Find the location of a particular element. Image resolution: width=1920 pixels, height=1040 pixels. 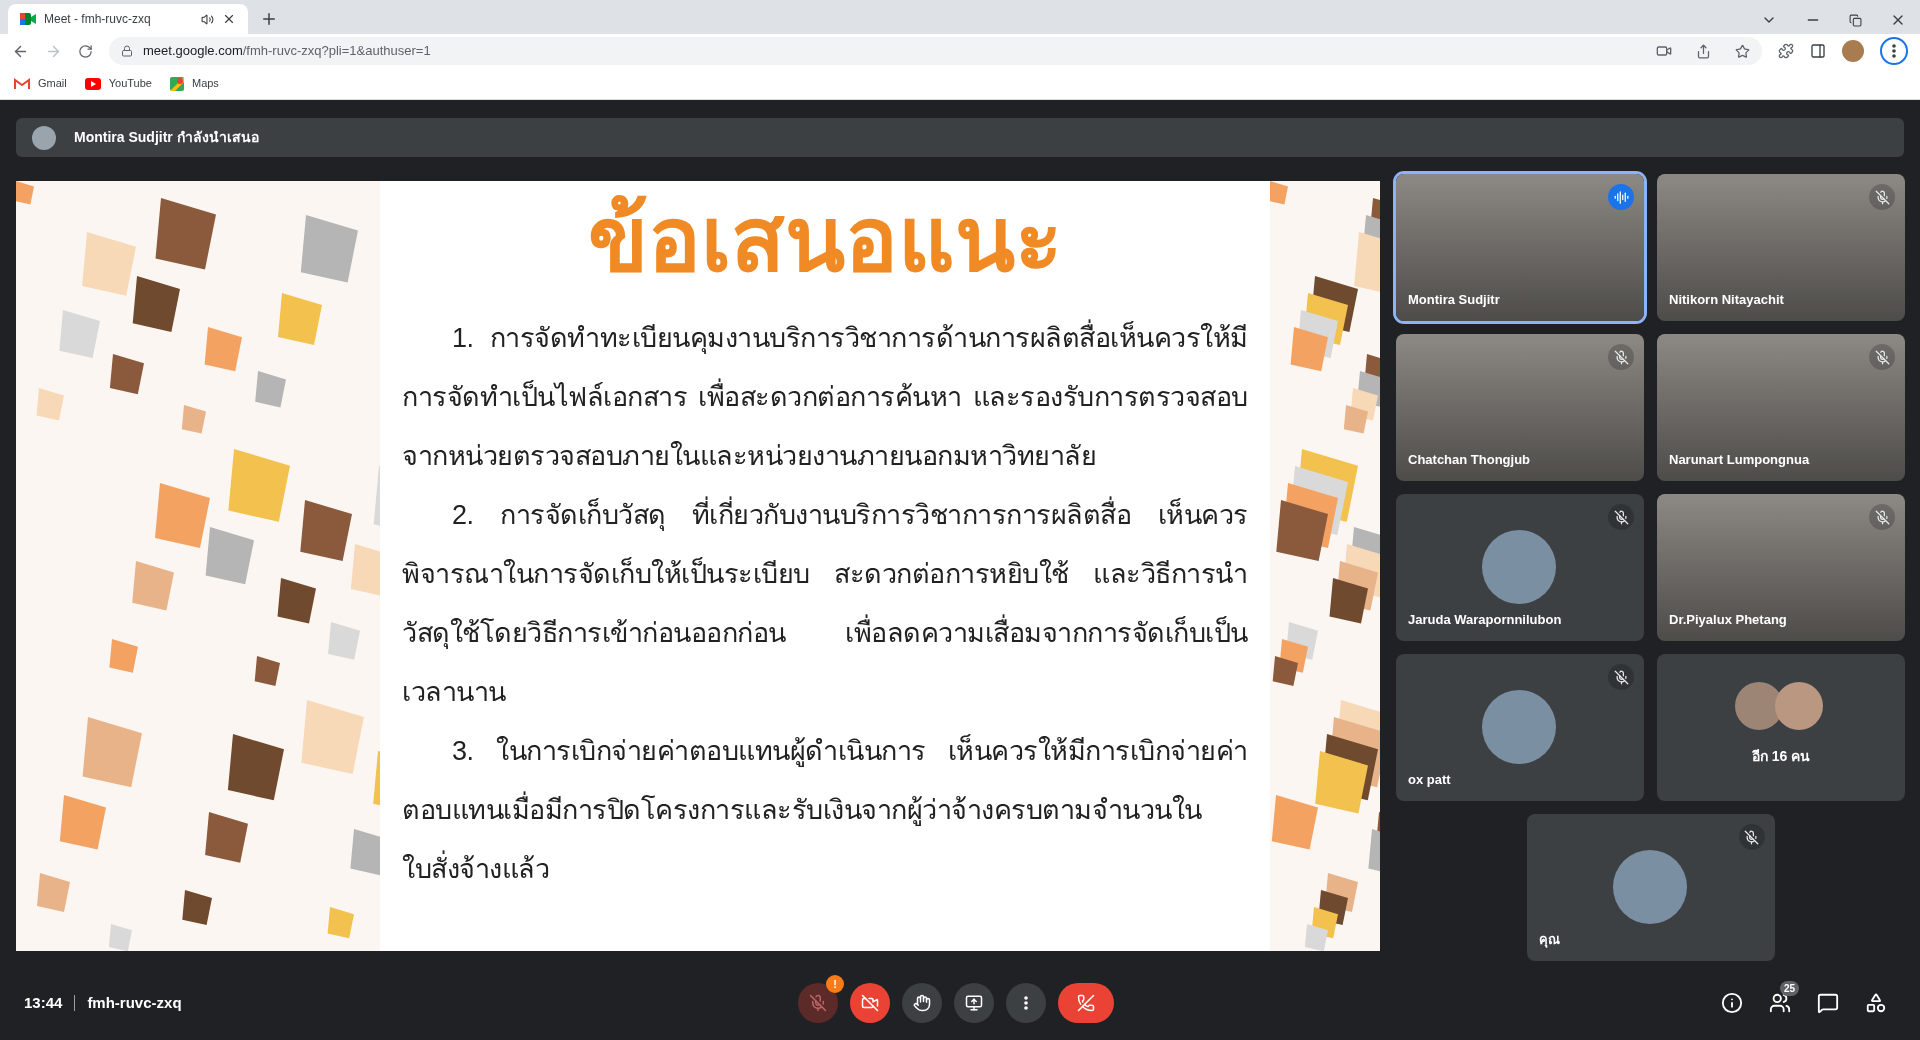

microphone-button is located at coordinates (818, 1003).